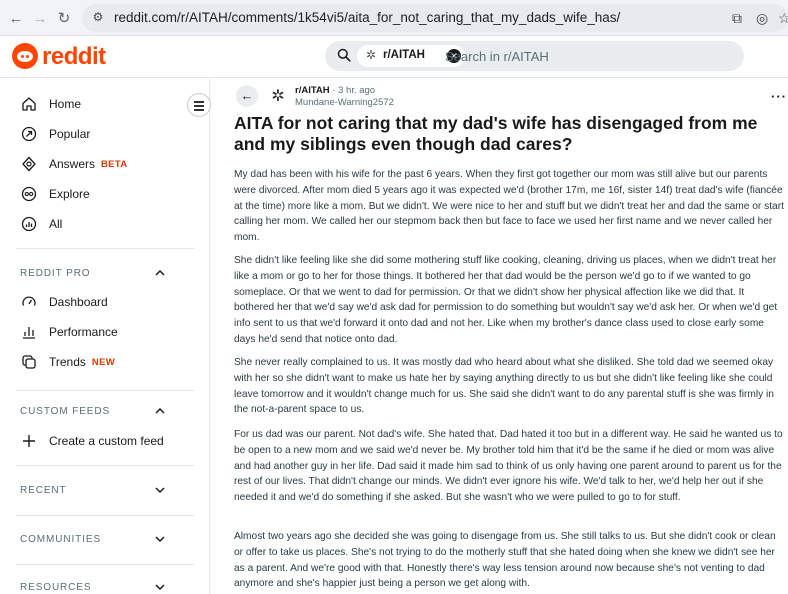 The image size is (788, 594). What do you see at coordinates (29, 332) in the screenshot?
I see `performance-icon` at bounding box center [29, 332].